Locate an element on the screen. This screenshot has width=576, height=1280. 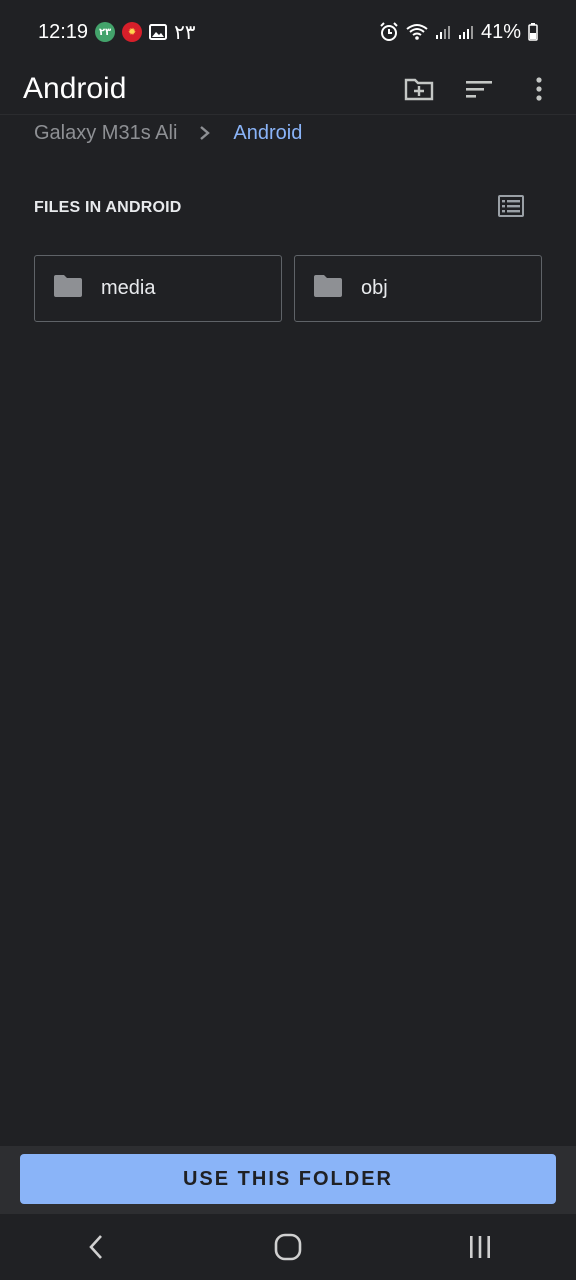
chevron-right-icon is located at coordinates (205, 133).